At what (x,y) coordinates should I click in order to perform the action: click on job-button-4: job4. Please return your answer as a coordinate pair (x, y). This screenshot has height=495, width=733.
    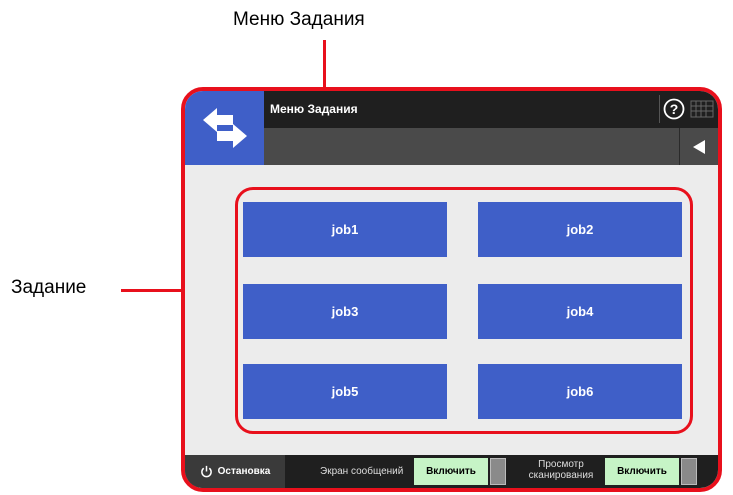
    Looking at the image, I should click on (580, 311).